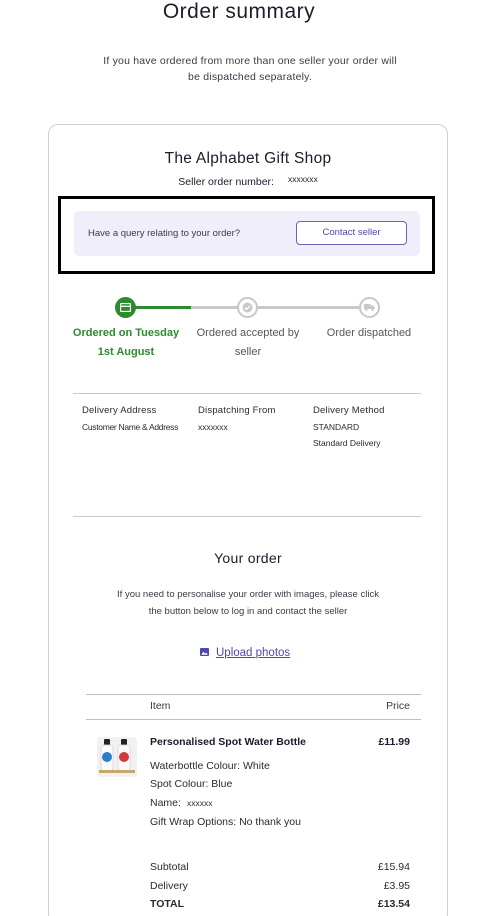 This screenshot has height=916, width=478. I want to click on product-thumbnail, so click(117, 757).